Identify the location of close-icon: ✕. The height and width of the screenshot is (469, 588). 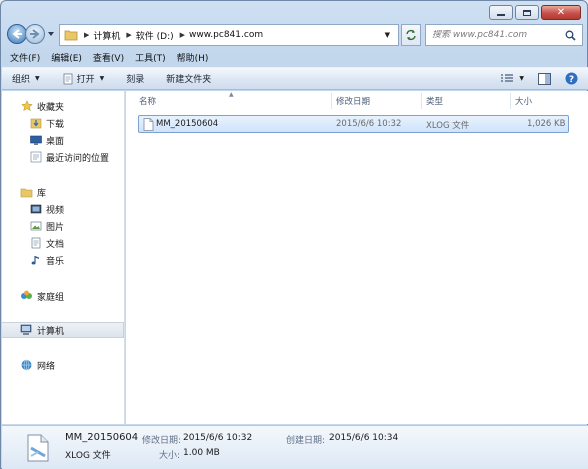
(561, 12).